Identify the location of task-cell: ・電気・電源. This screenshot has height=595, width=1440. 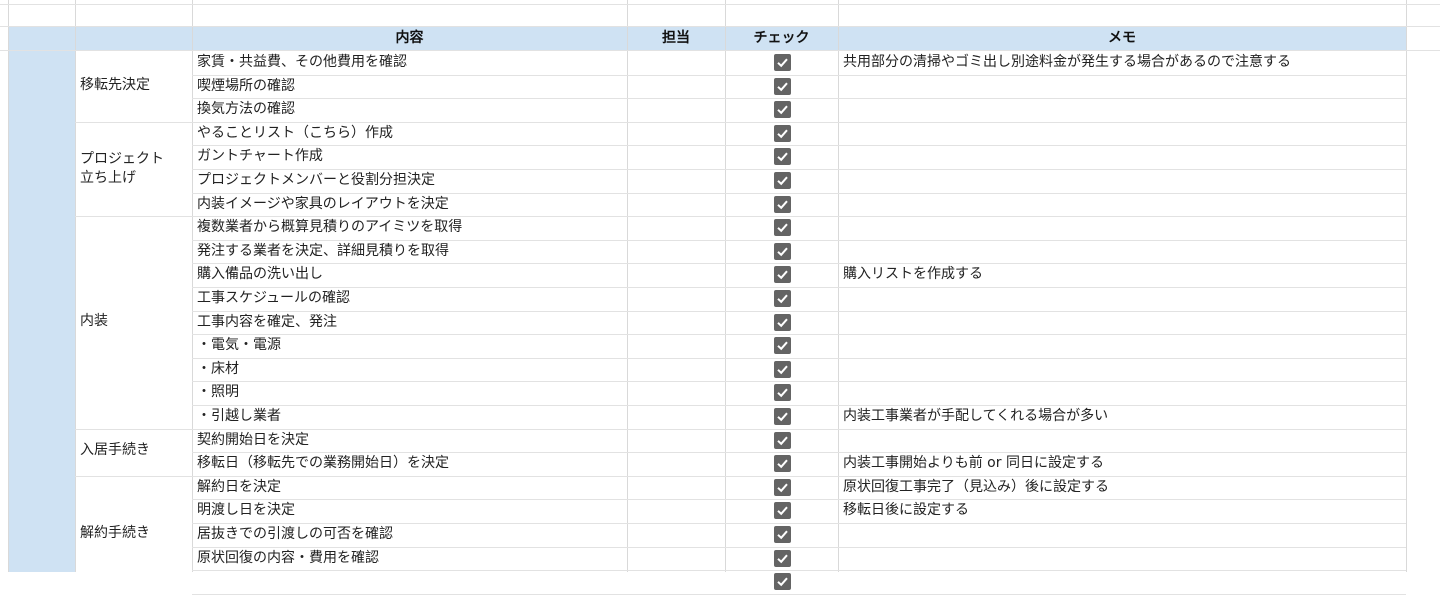
(239, 345).